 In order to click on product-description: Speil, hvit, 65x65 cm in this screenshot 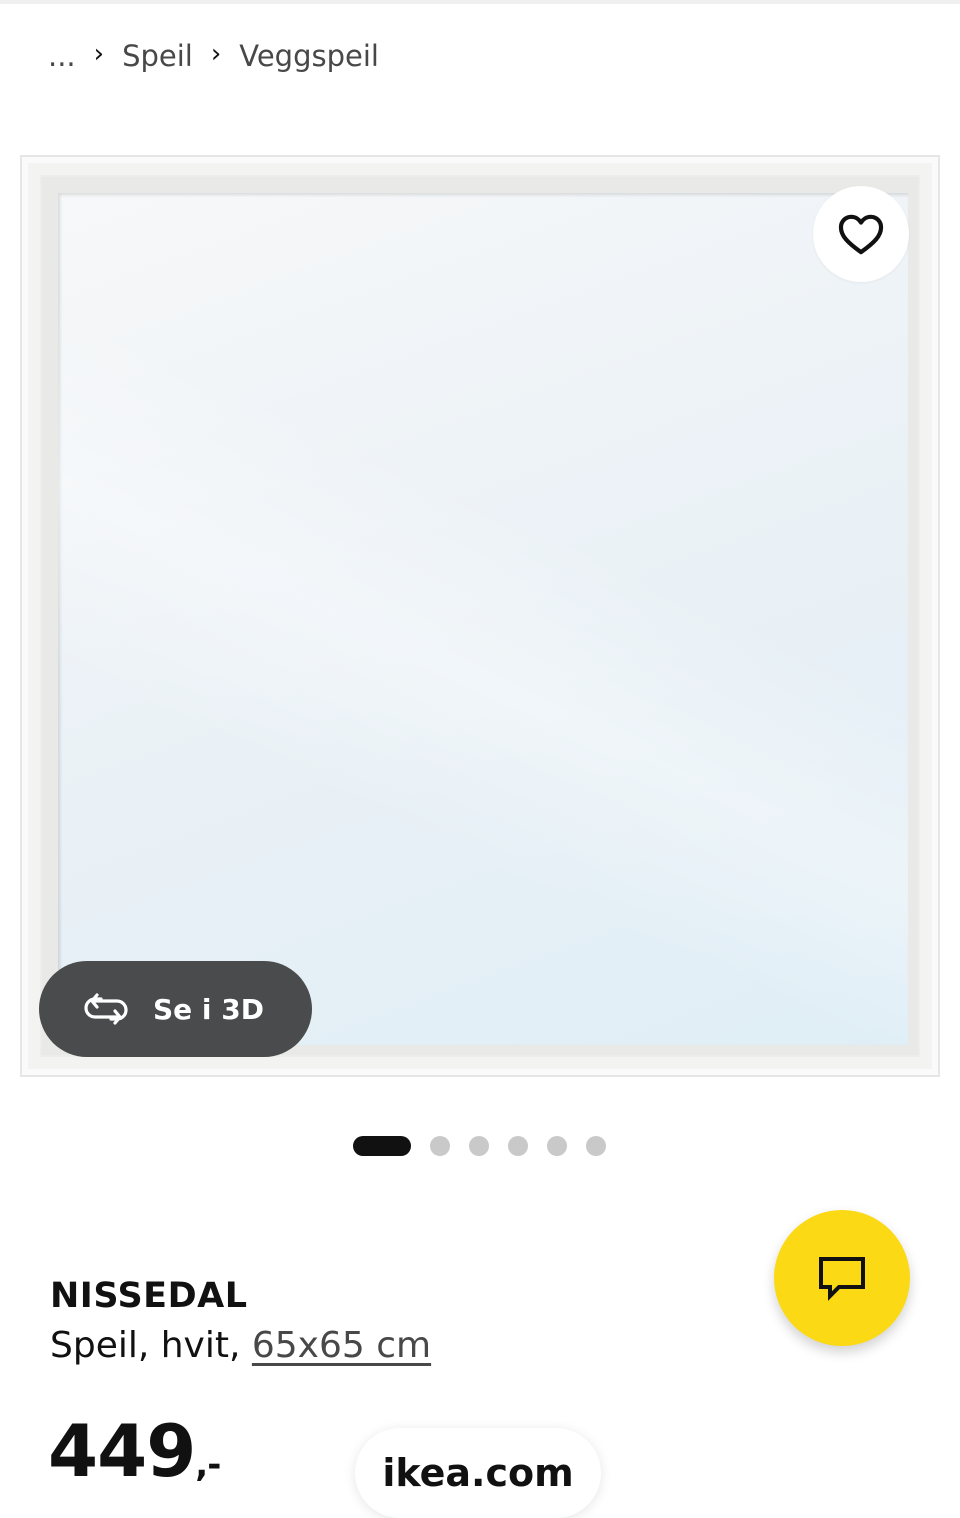, I will do `click(240, 1345)`.